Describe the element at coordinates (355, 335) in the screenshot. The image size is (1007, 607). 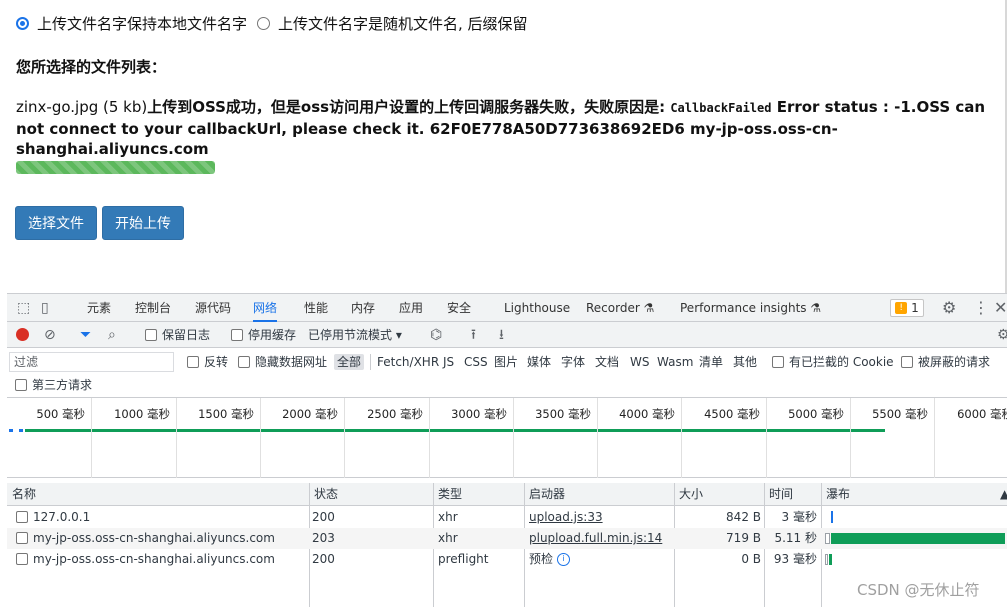
I see `throttling-select: 已停用节流模式 ▾` at that location.